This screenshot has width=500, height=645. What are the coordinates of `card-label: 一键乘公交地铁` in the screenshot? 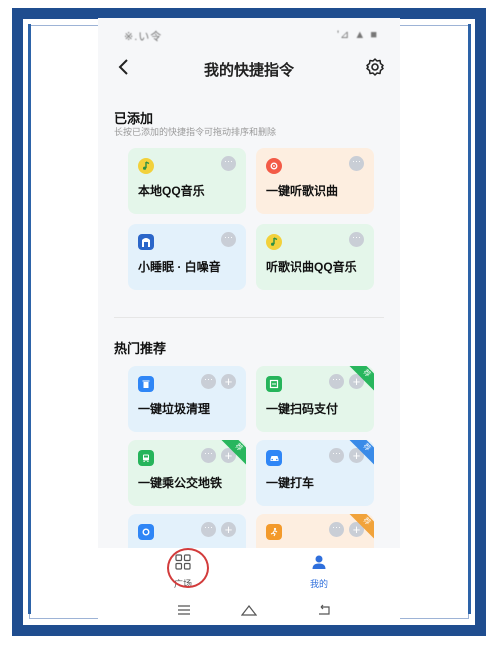 It's located at (180, 483).